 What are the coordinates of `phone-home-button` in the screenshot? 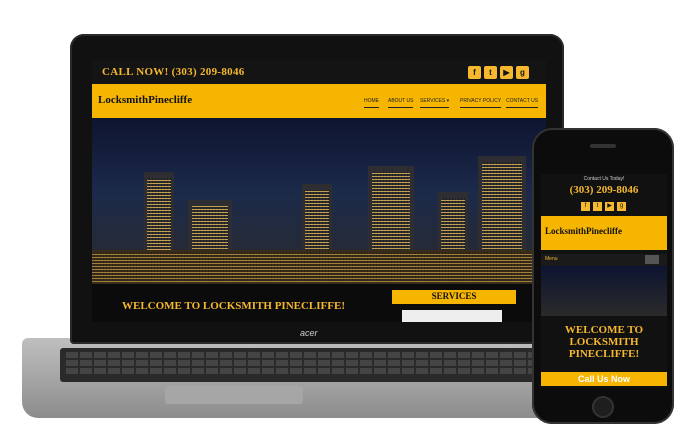 It's located at (603, 407).